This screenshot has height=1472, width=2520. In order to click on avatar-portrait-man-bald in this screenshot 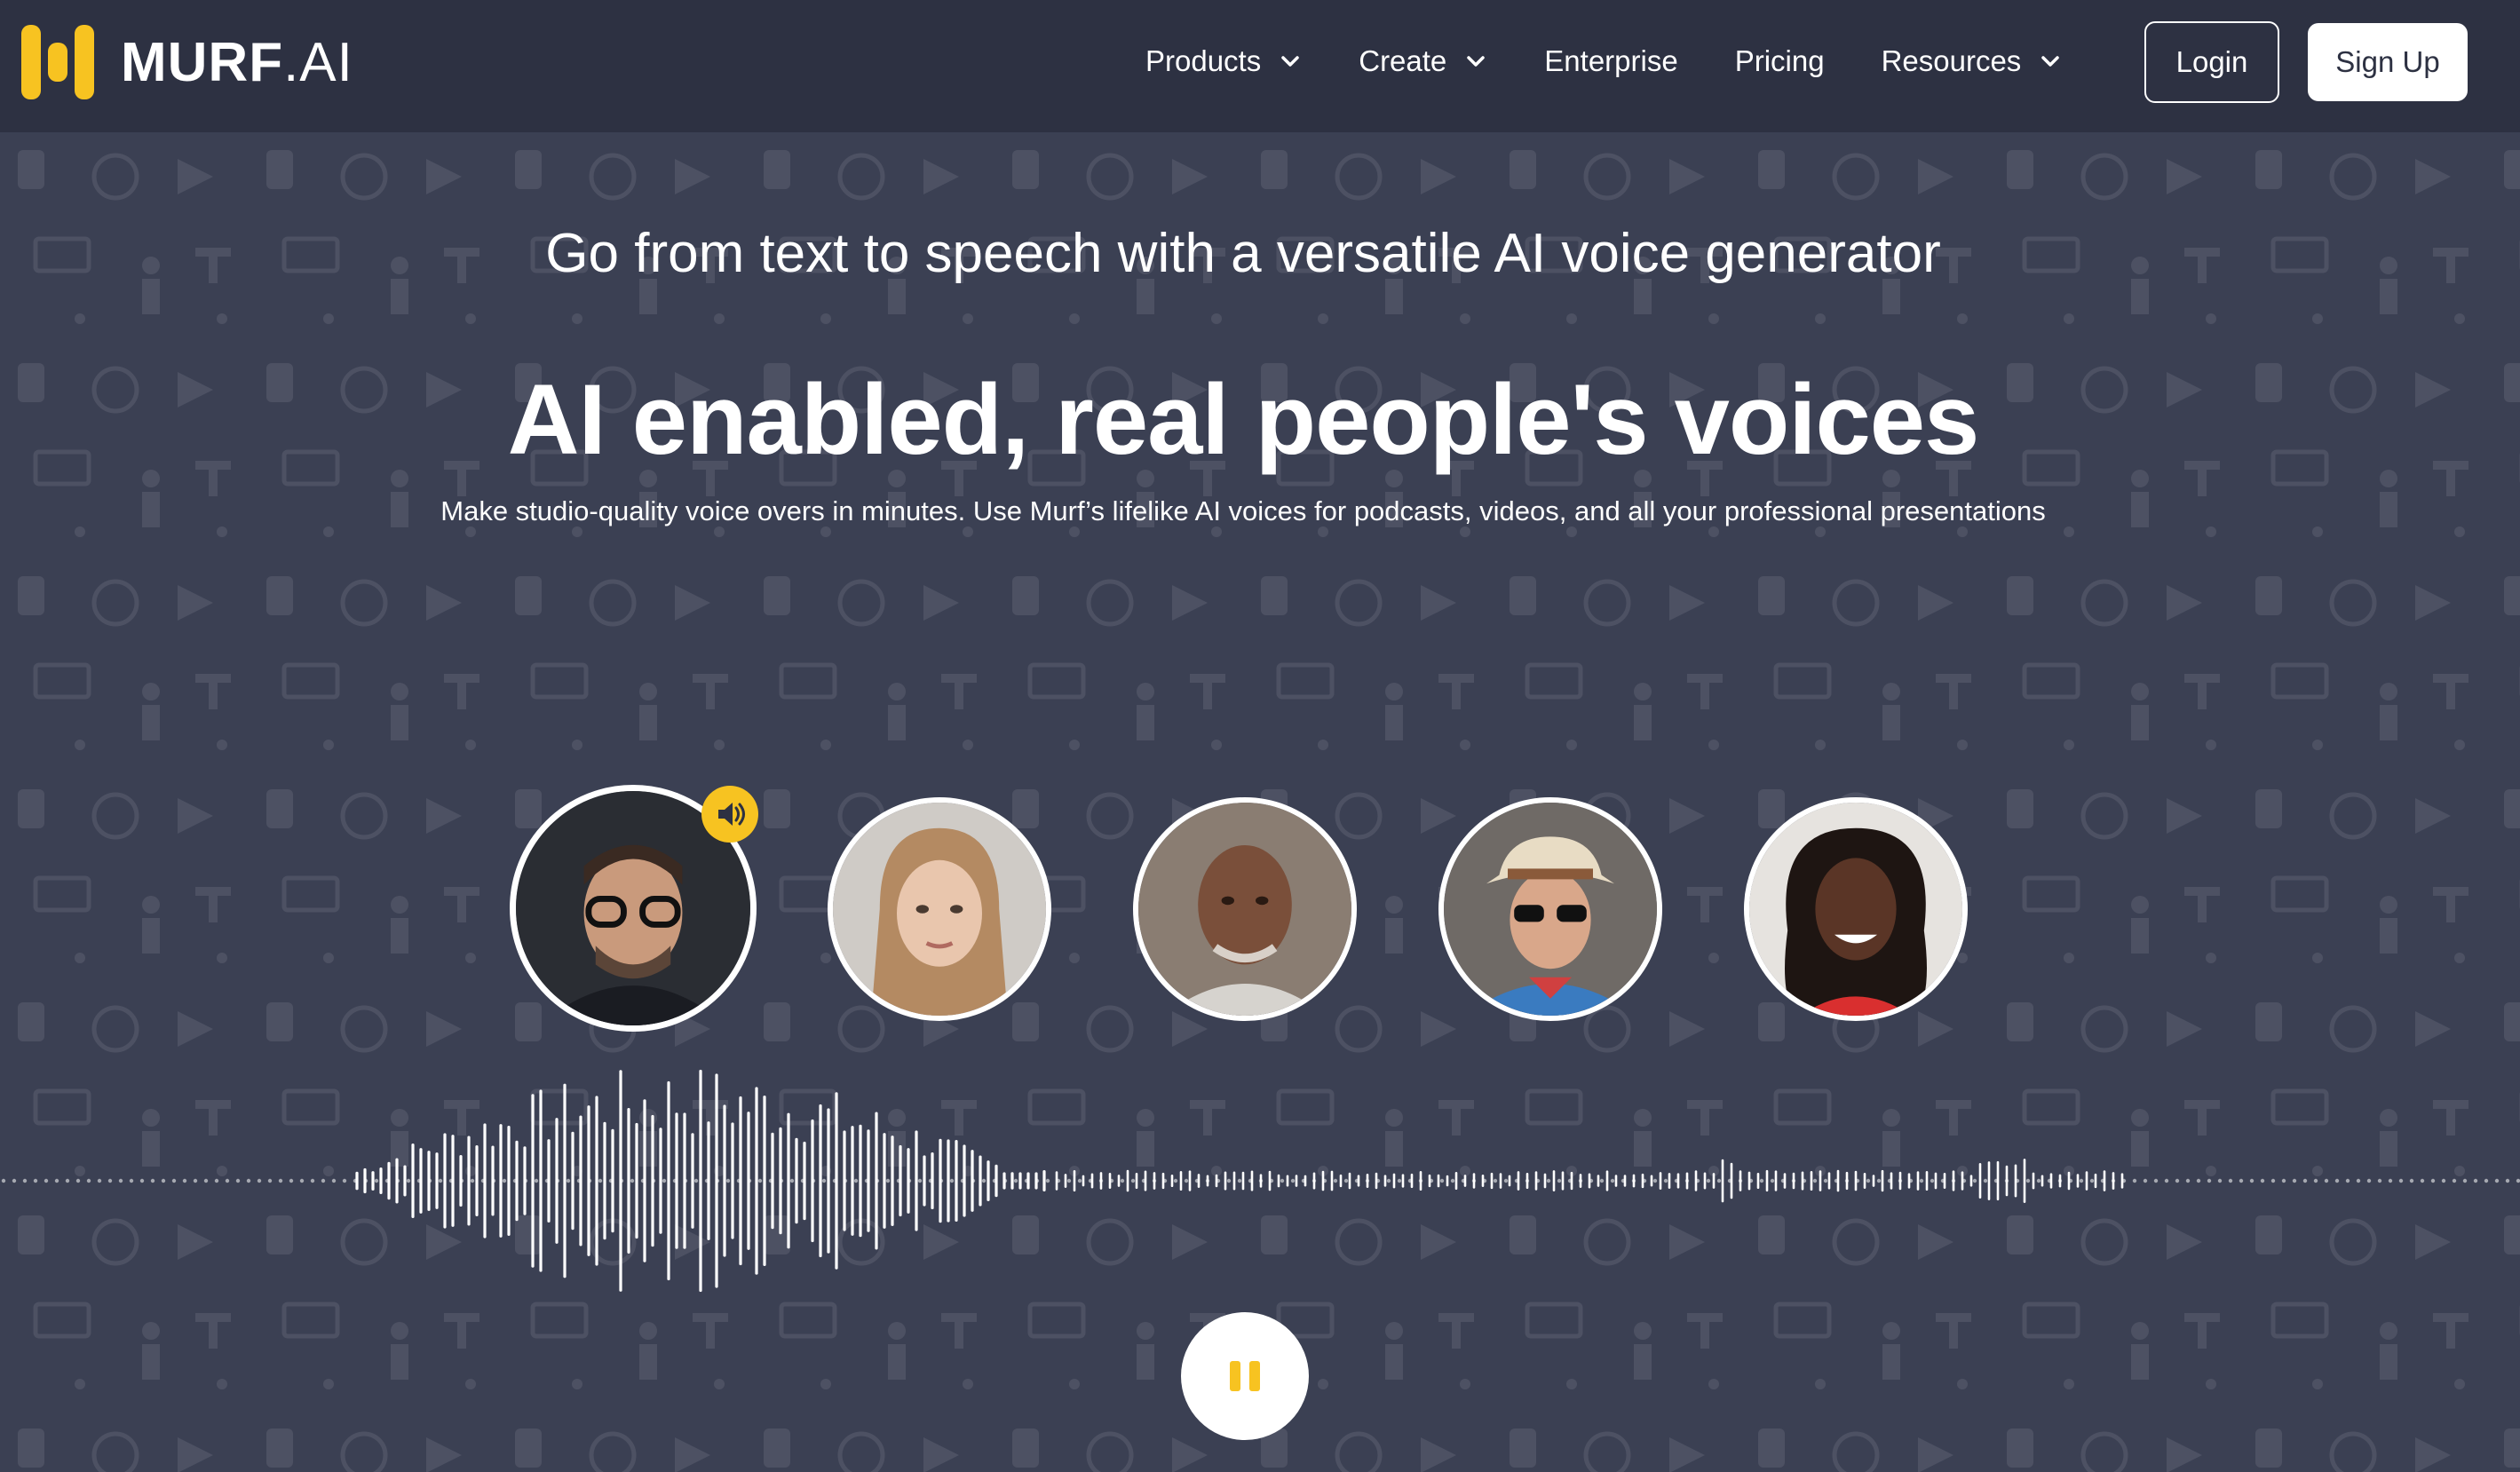, I will do `click(1244, 909)`.